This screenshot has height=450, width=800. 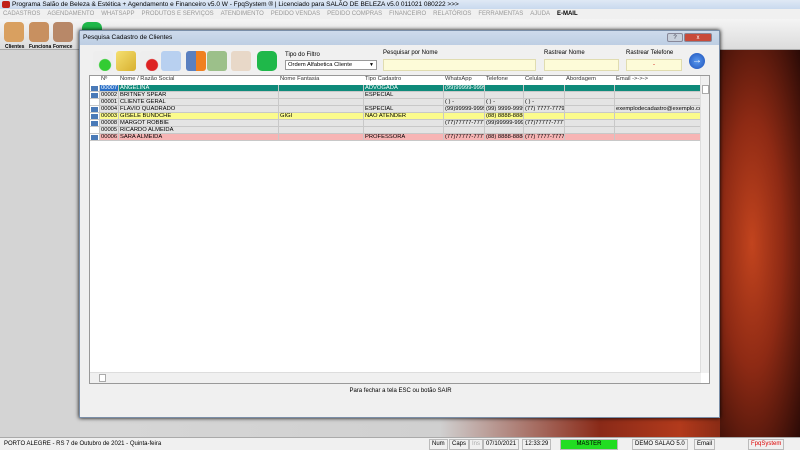 I want to click on close-button: x, so click(x=698, y=37).